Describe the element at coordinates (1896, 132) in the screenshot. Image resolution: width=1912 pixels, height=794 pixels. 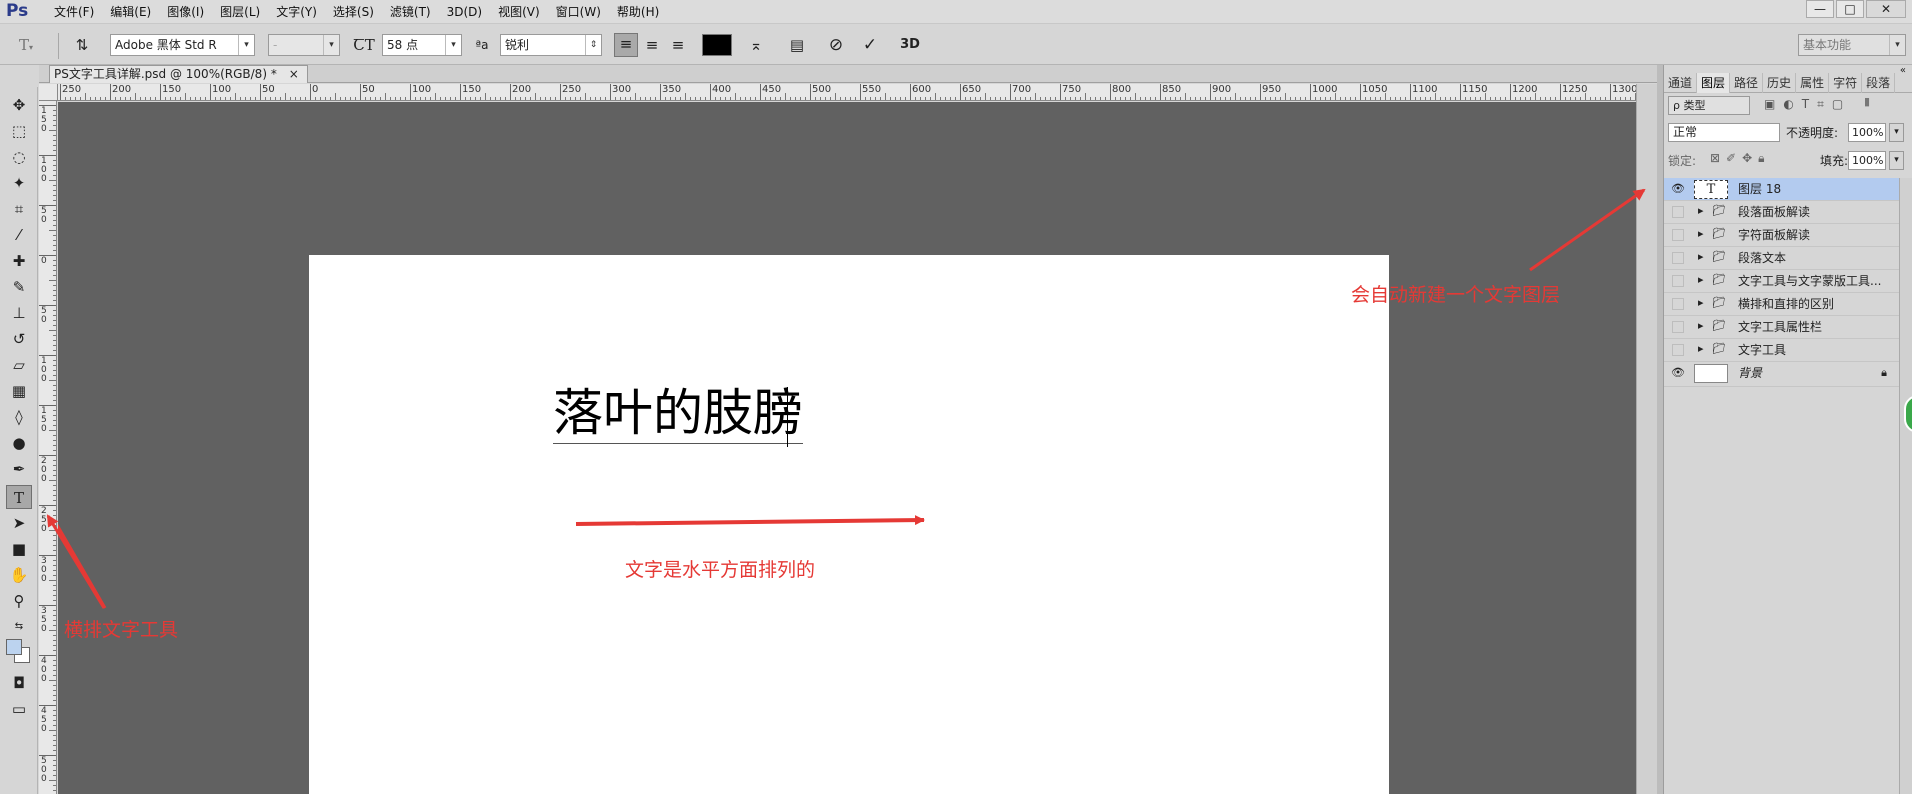
I see `chevron-down-icon: ▾` at that location.